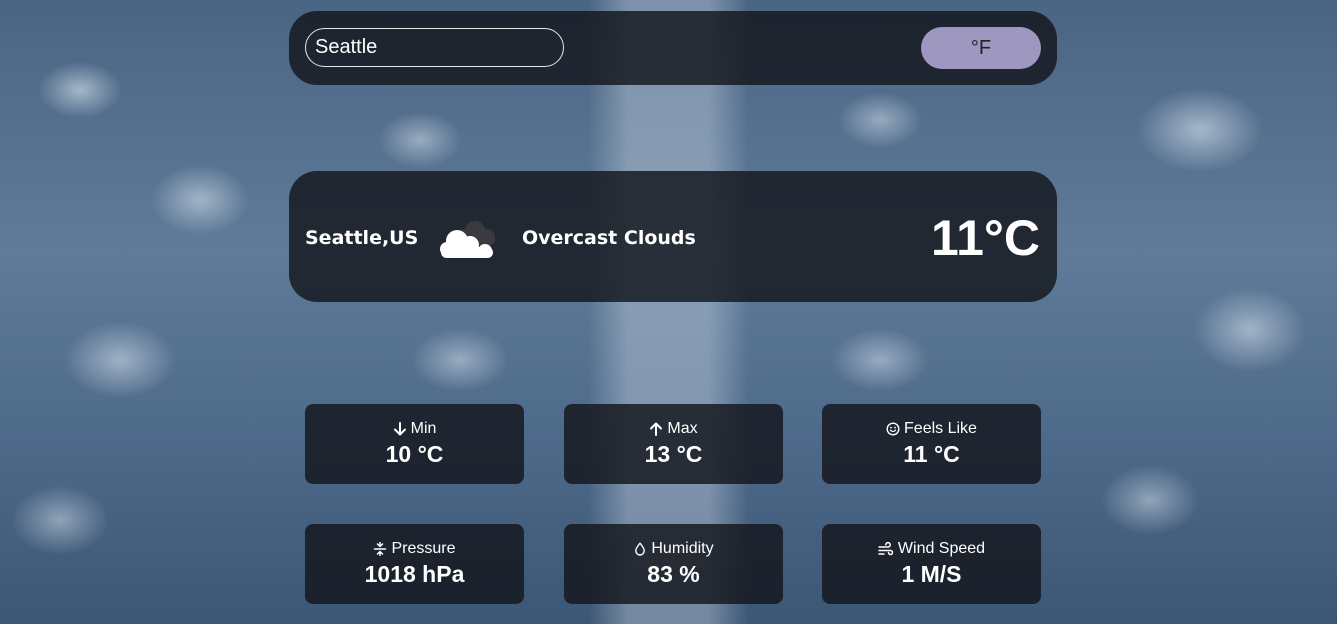 This screenshot has width=1337, height=624. What do you see at coordinates (673, 454) in the screenshot?
I see `stat-value: 13 °C` at bounding box center [673, 454].